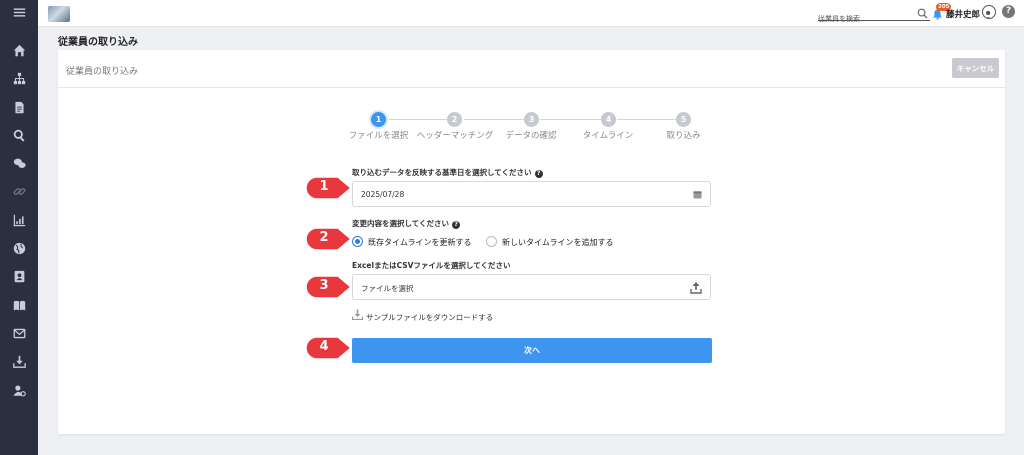 The image size is (1024, 455). Describe the element at coordinates (406, 223) in the screenshot. I see `change-type-label: 変更内容を選択してください?` at that location.